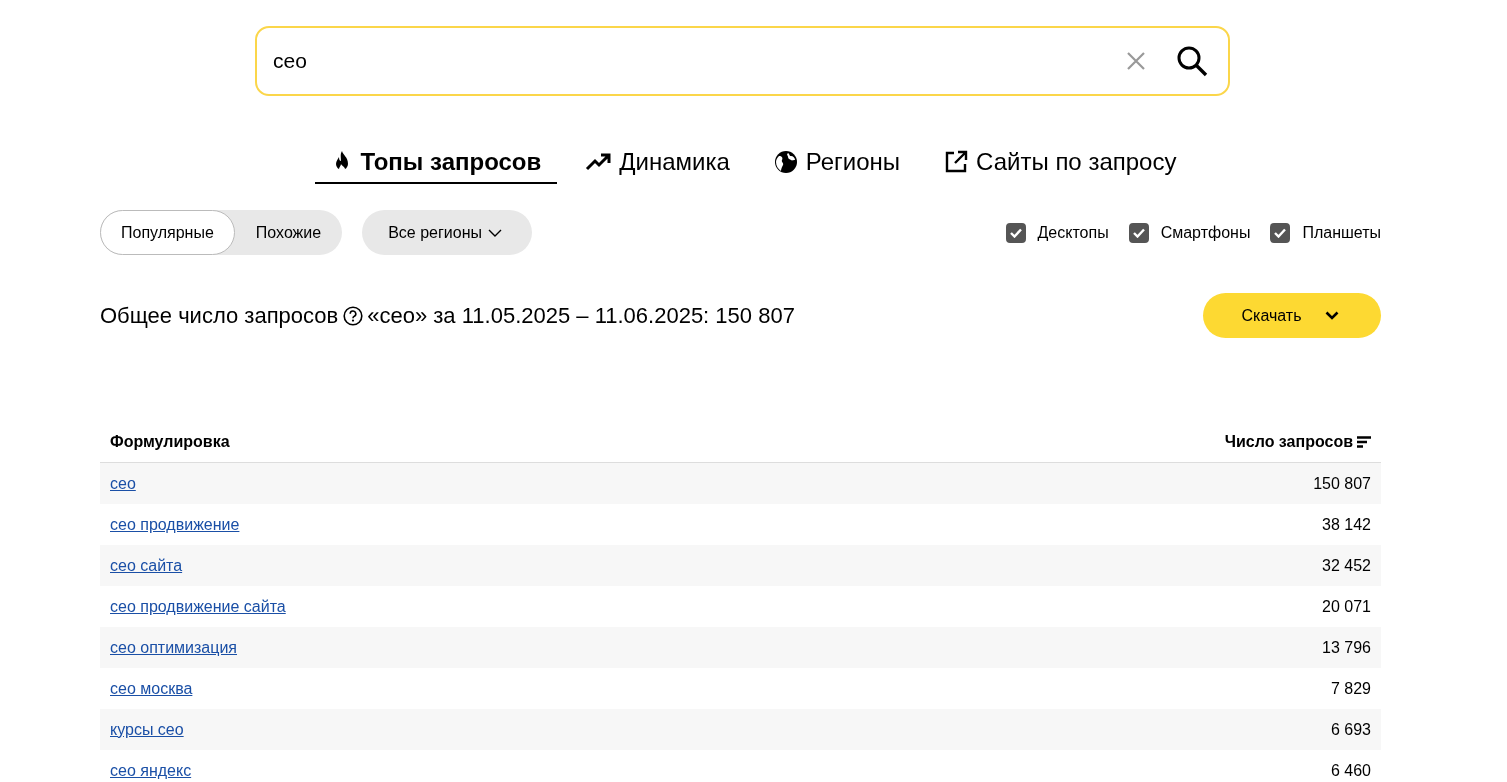  I want to click on sort-icon, so click(1364, 442).